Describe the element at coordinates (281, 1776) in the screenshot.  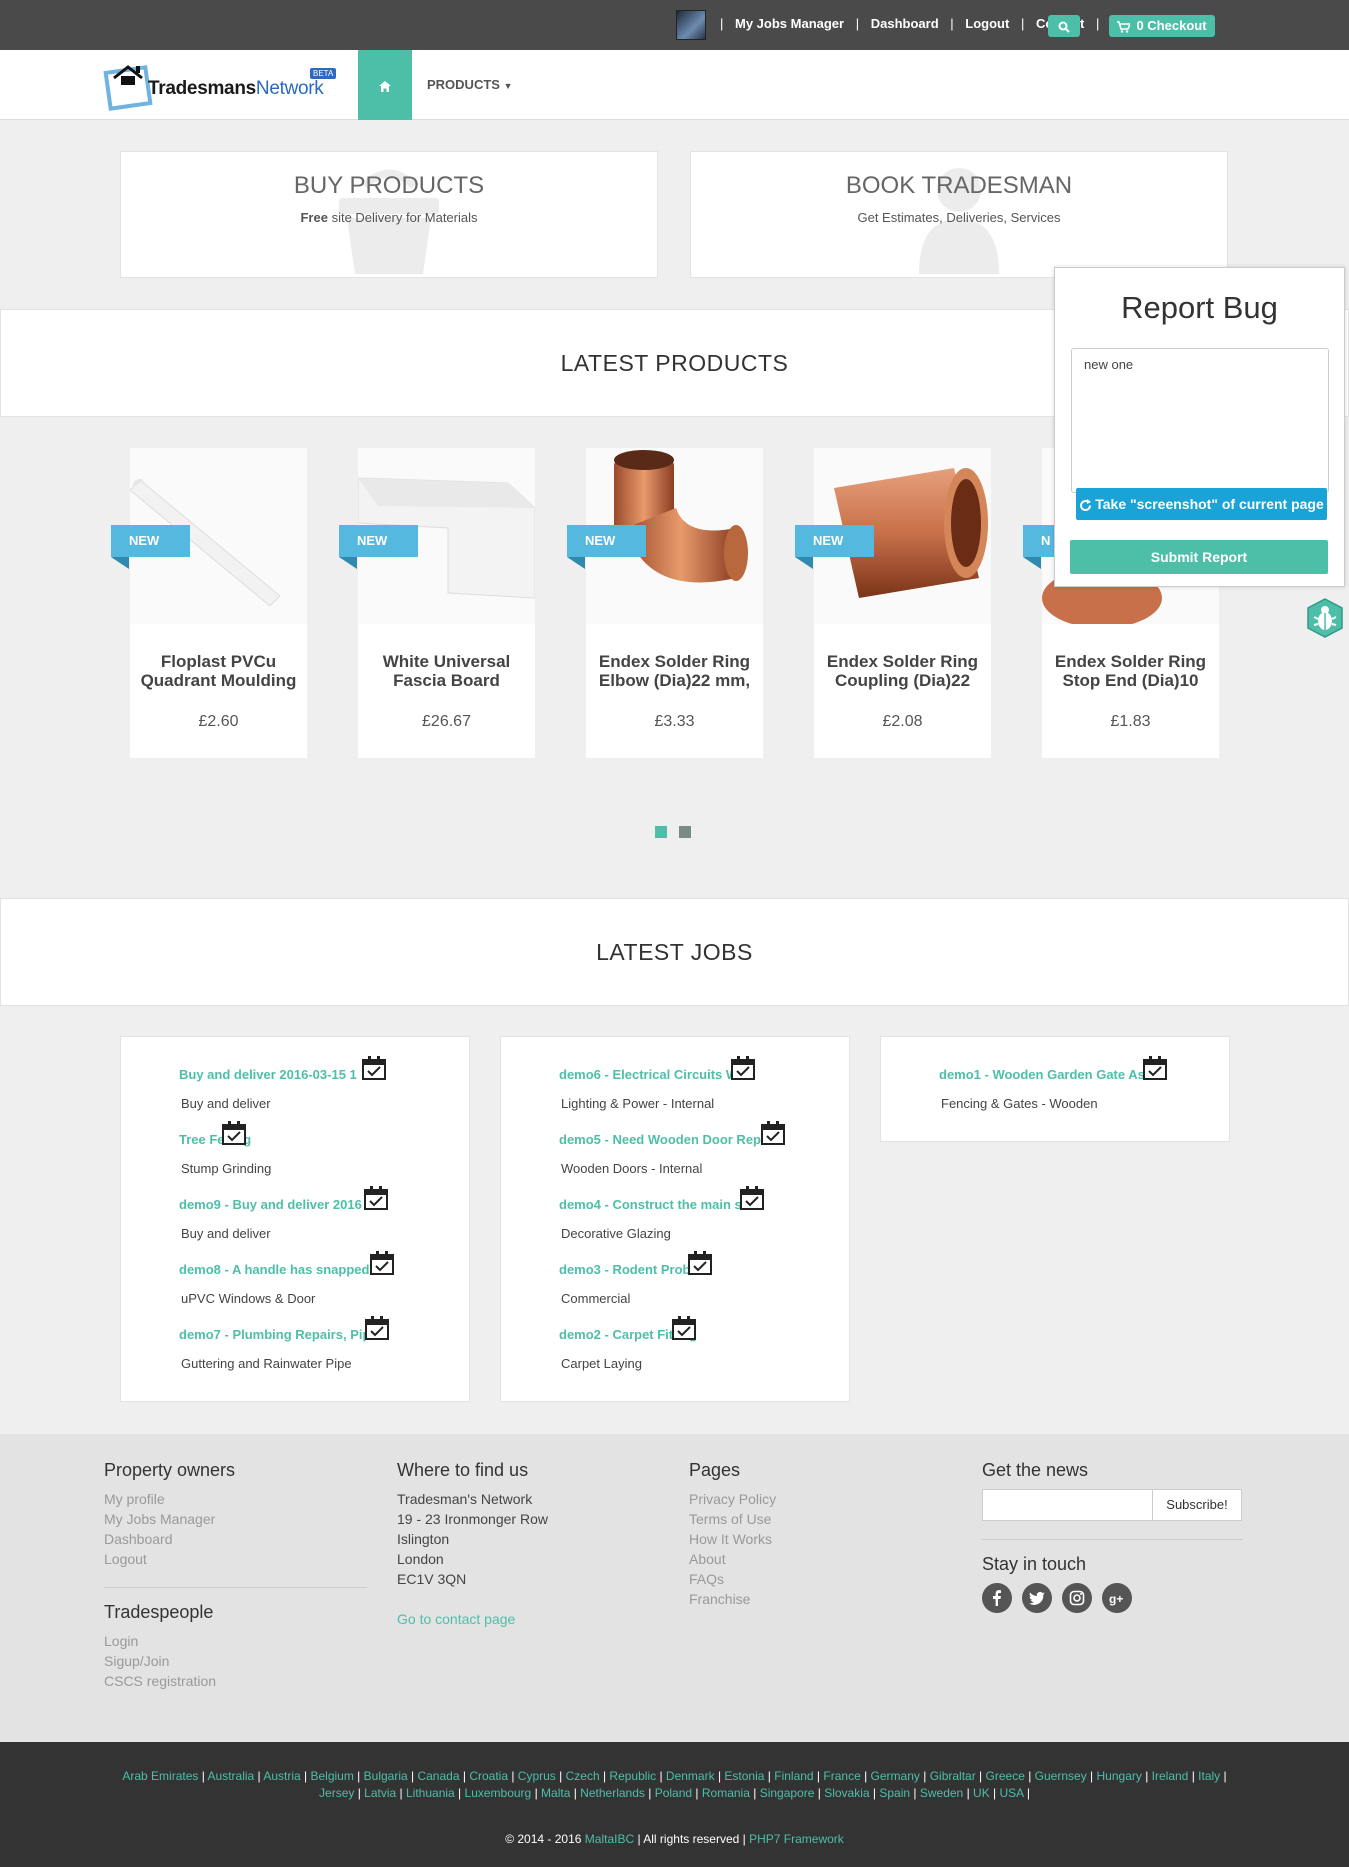
I see `country-link: Austria` at that location.